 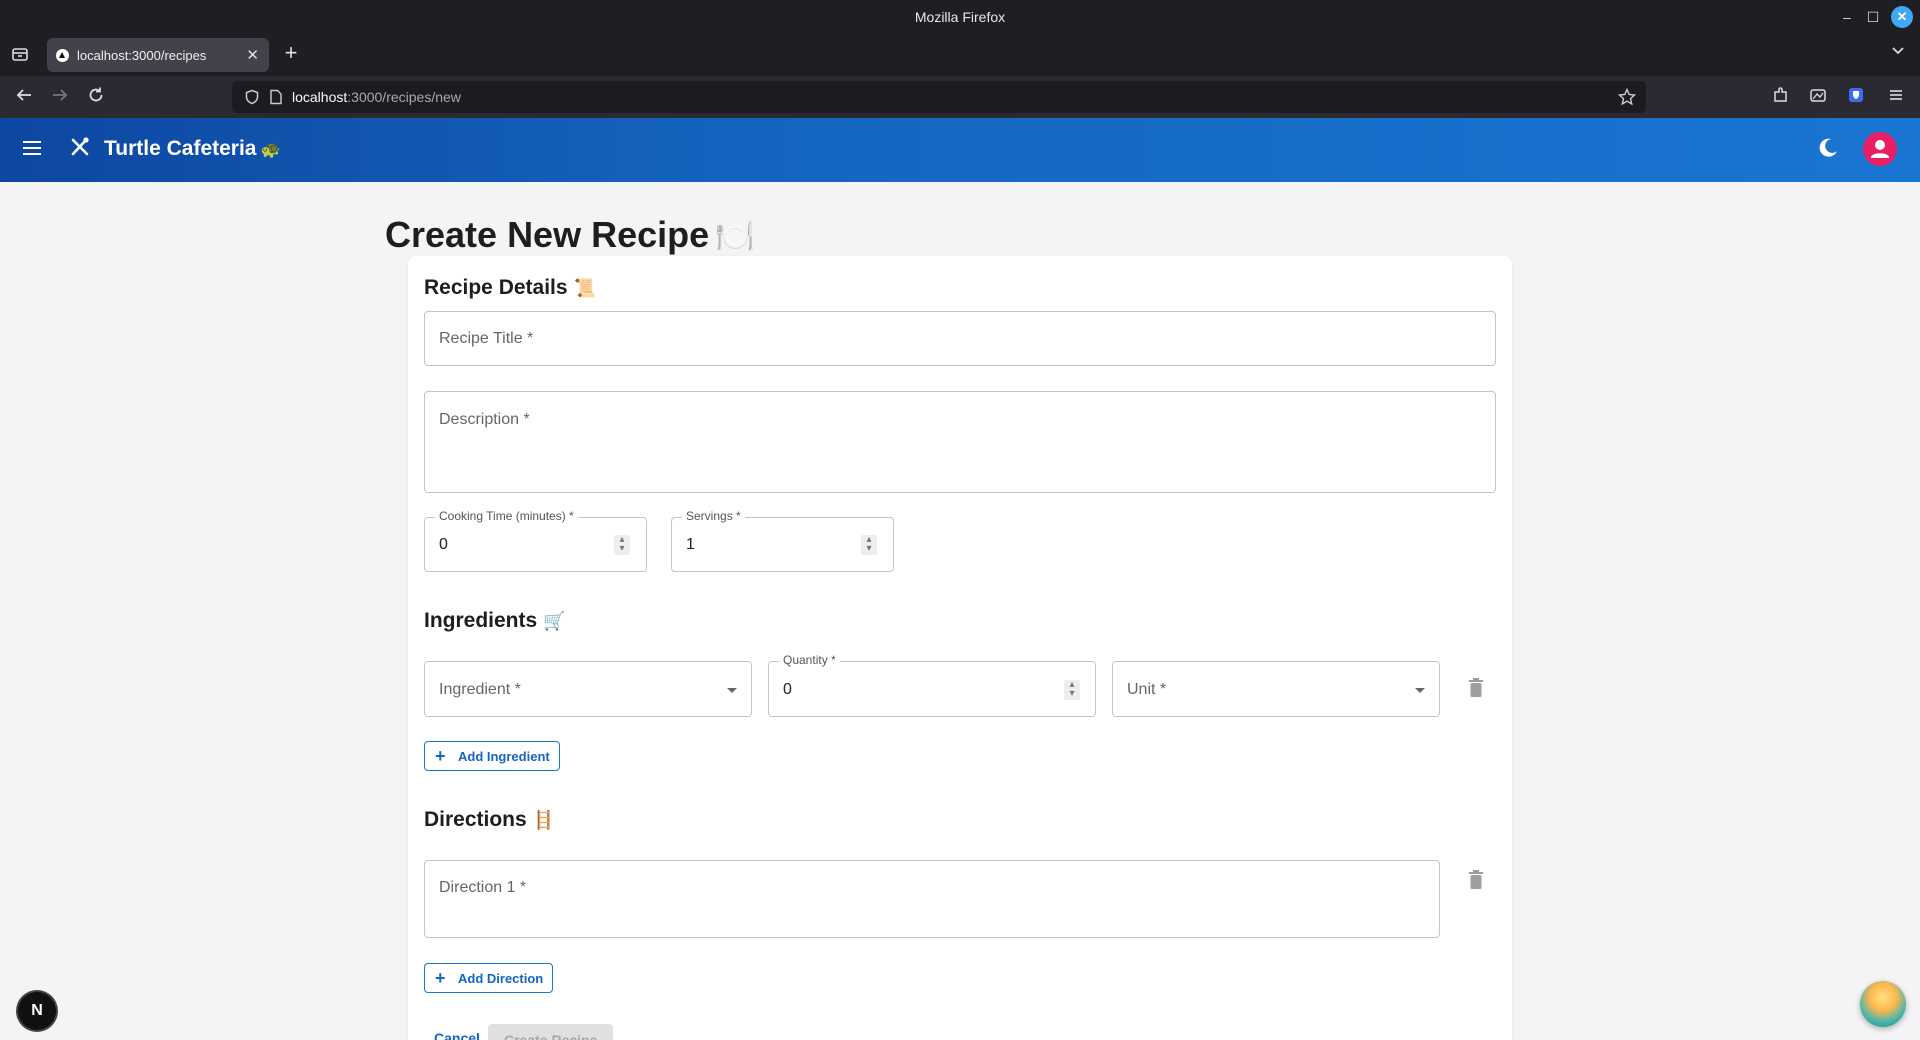 I want to click on page-title: Create New Recipe 🍽️, so click(x=570, y=235).